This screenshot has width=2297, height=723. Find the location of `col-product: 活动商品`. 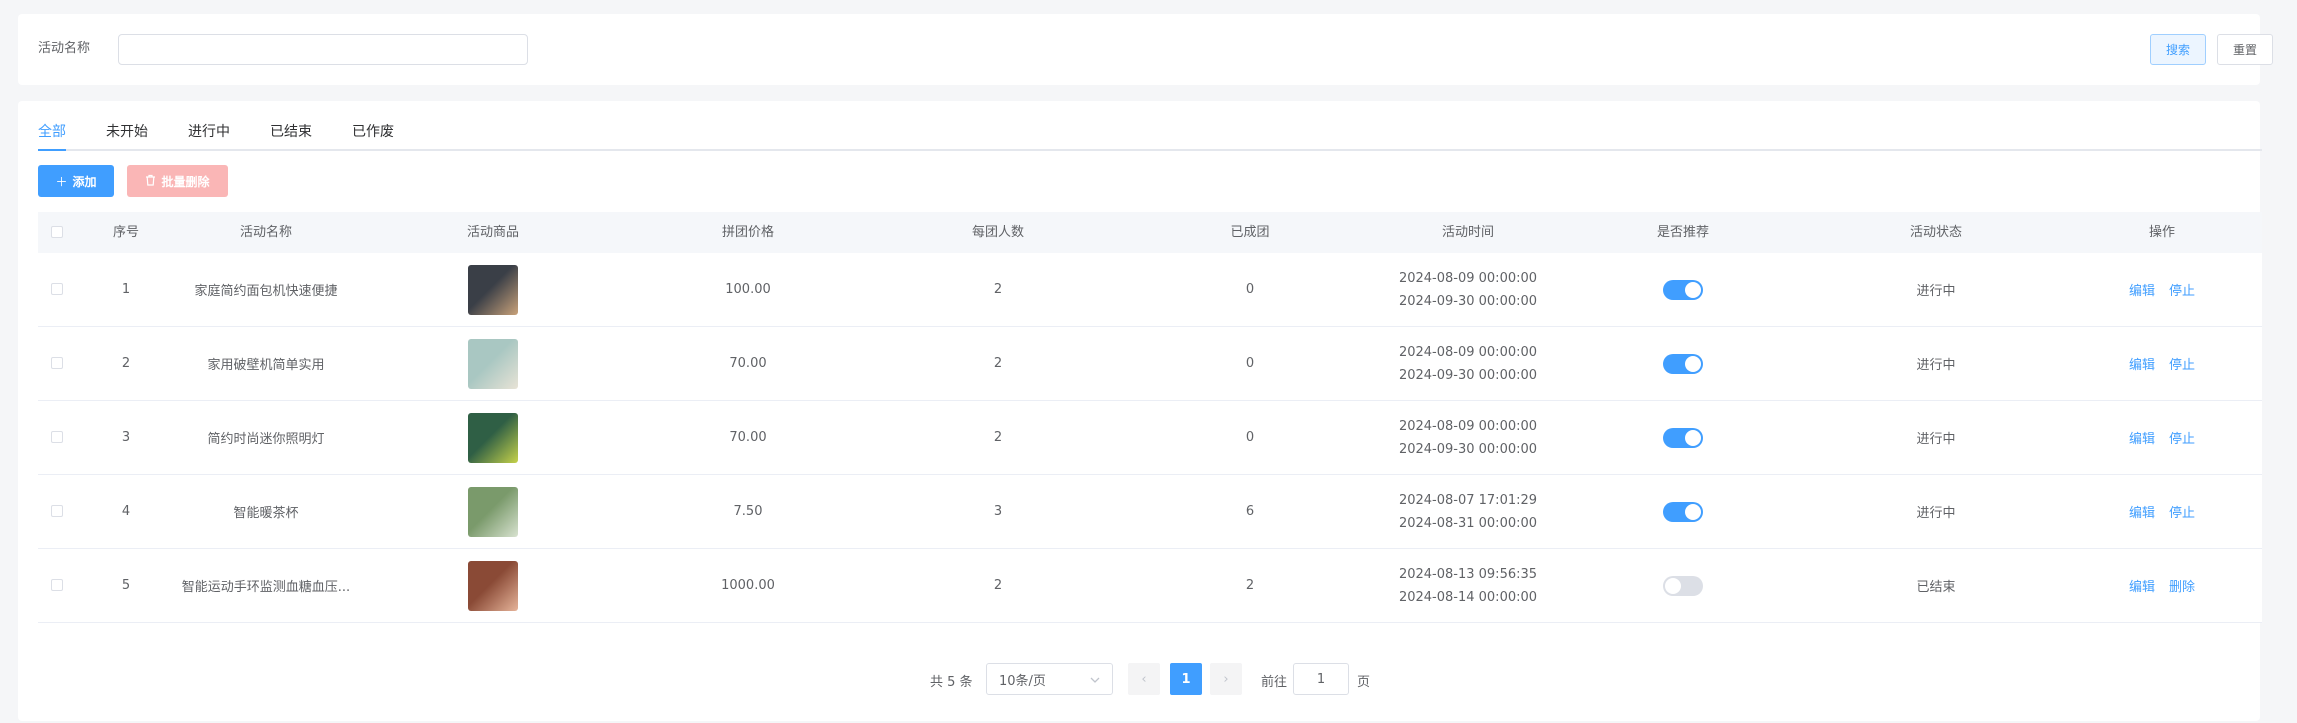

col-product: 活动商品 is located at coordinates (493, 232).